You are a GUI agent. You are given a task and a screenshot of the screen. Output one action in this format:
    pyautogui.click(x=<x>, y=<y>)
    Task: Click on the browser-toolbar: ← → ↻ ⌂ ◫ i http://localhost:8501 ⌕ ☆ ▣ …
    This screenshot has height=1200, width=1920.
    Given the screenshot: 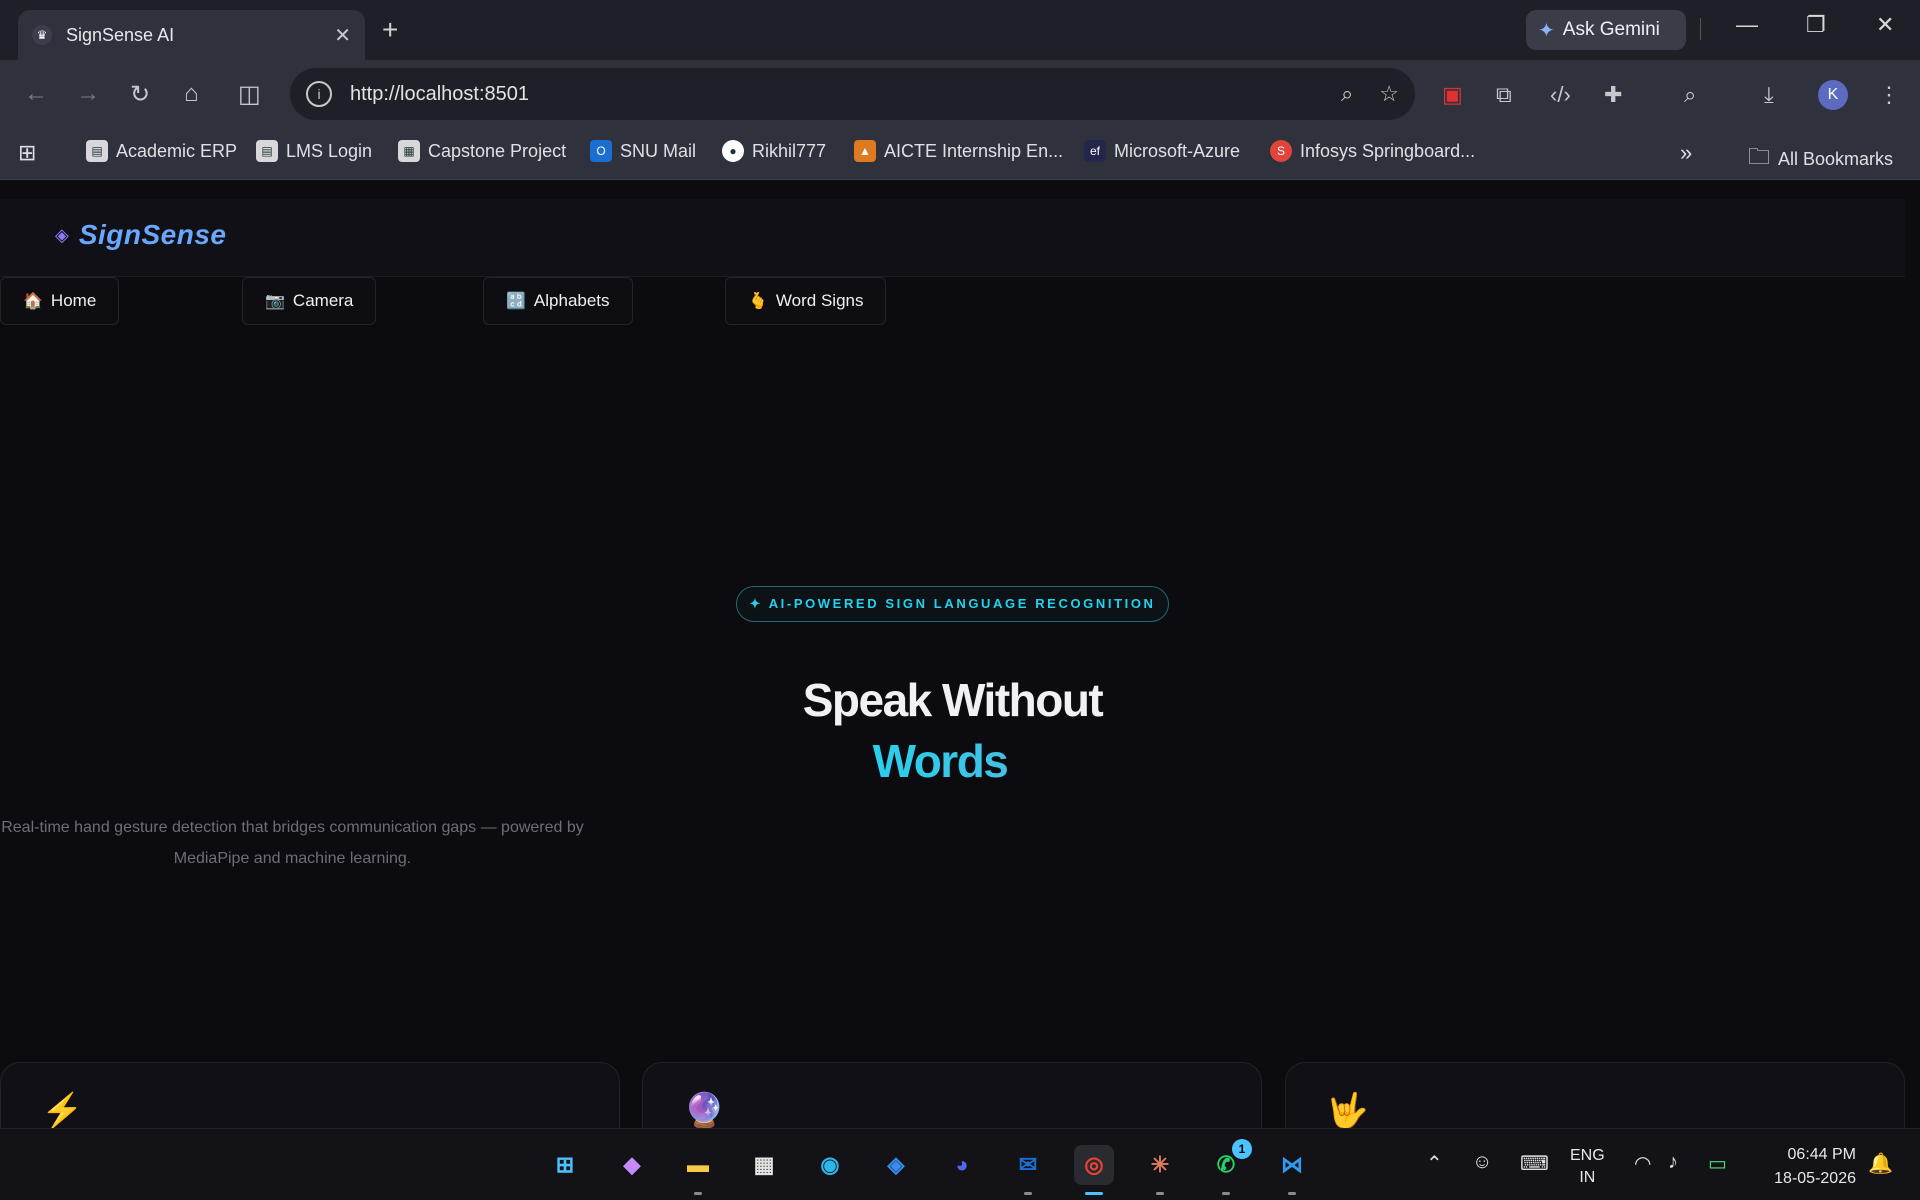 What is the action you would take?
    pyautogui.click(x=960, y=94)
    